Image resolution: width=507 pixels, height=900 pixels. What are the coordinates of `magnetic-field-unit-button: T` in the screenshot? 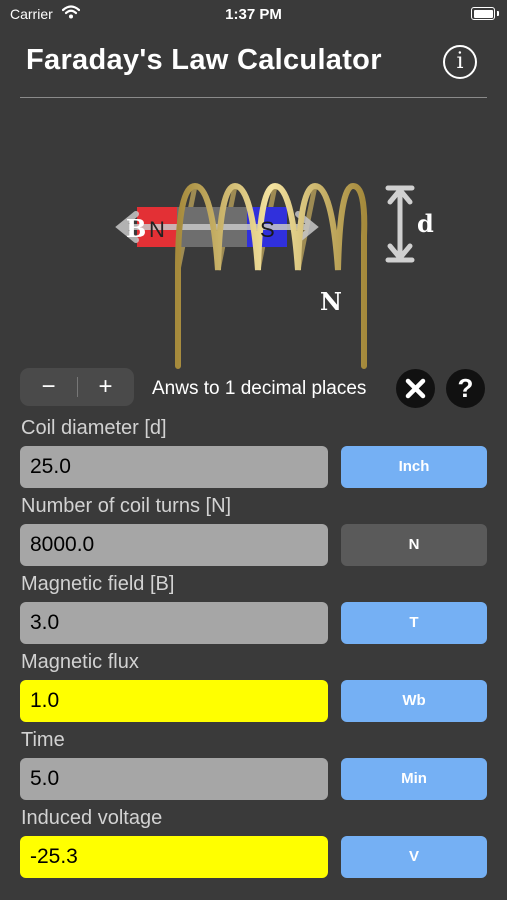 It's located at (414, 623).